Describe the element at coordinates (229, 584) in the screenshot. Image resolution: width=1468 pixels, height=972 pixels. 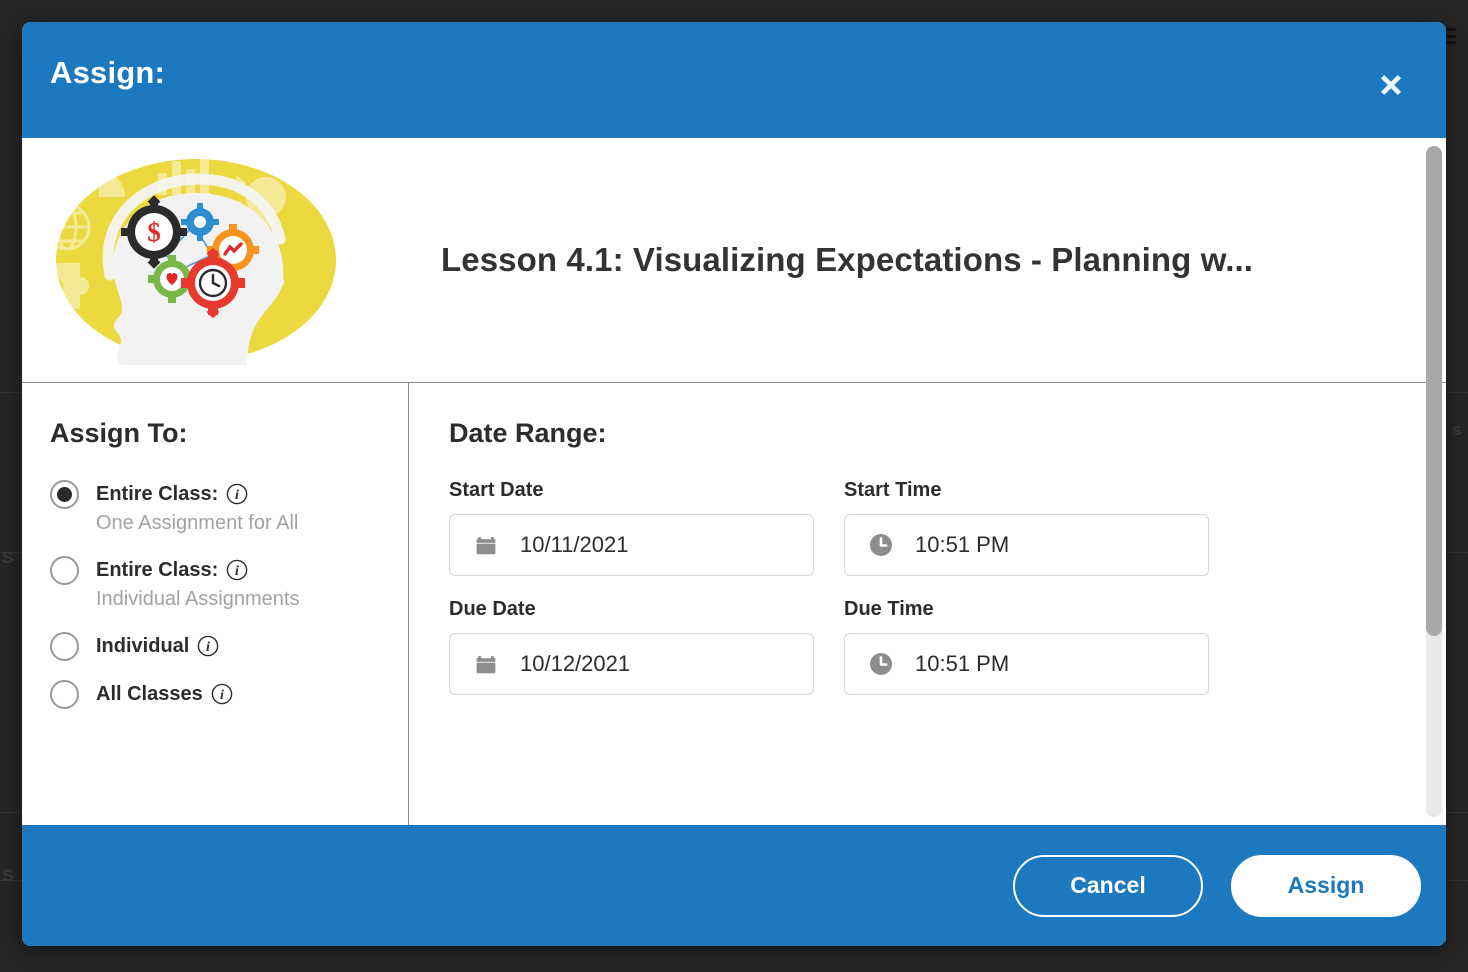
I see `radio-option-entire-class-individual: Entire Class: i Individual Assignments` at that location.